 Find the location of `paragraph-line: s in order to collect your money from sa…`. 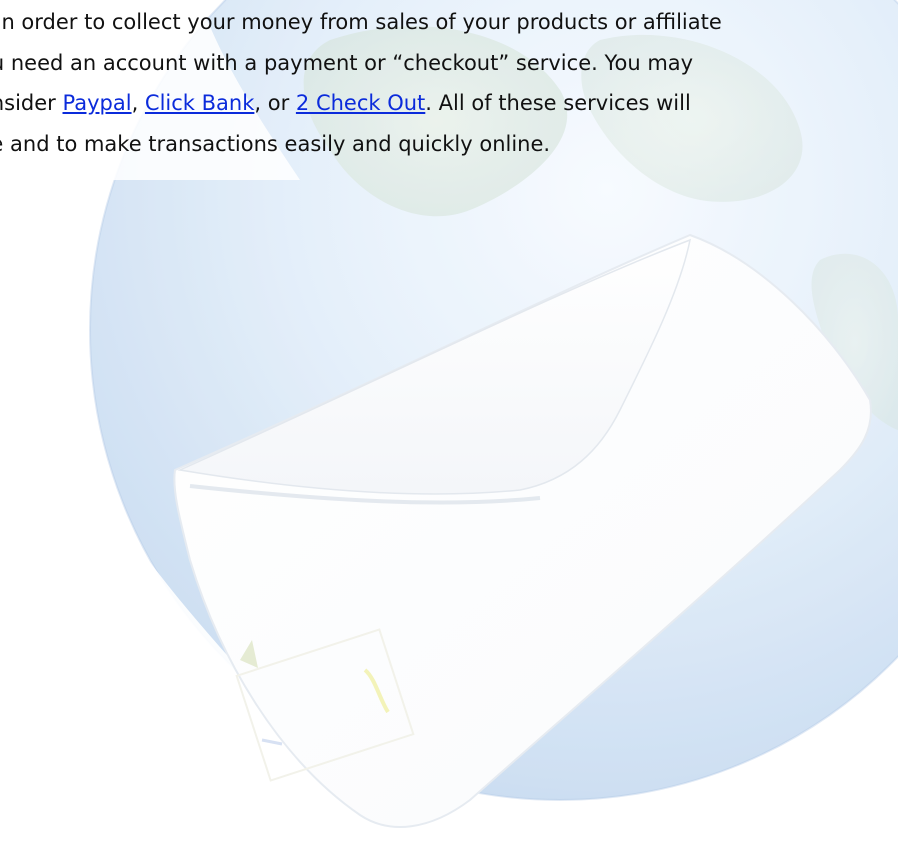

paragraph-line: s in order to collect your money from sa… is located at coordinates (361, 22).